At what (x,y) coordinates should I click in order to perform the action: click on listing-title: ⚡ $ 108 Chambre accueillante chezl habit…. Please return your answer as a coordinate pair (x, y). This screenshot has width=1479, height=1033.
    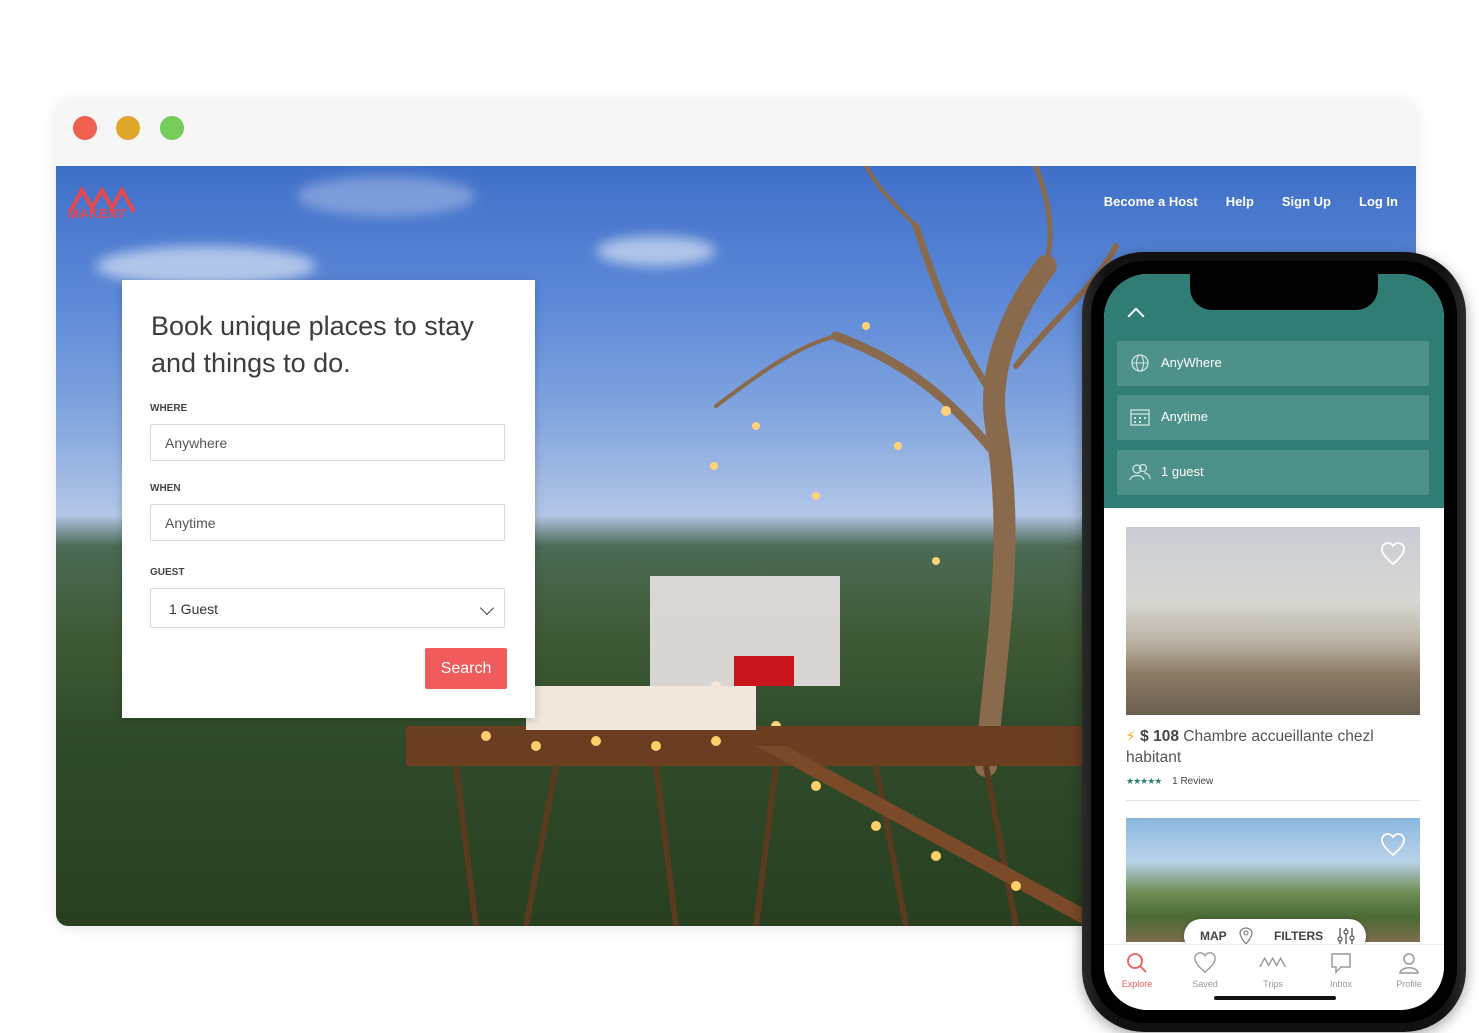
    Looking at the image, I should click on (1276, 747).